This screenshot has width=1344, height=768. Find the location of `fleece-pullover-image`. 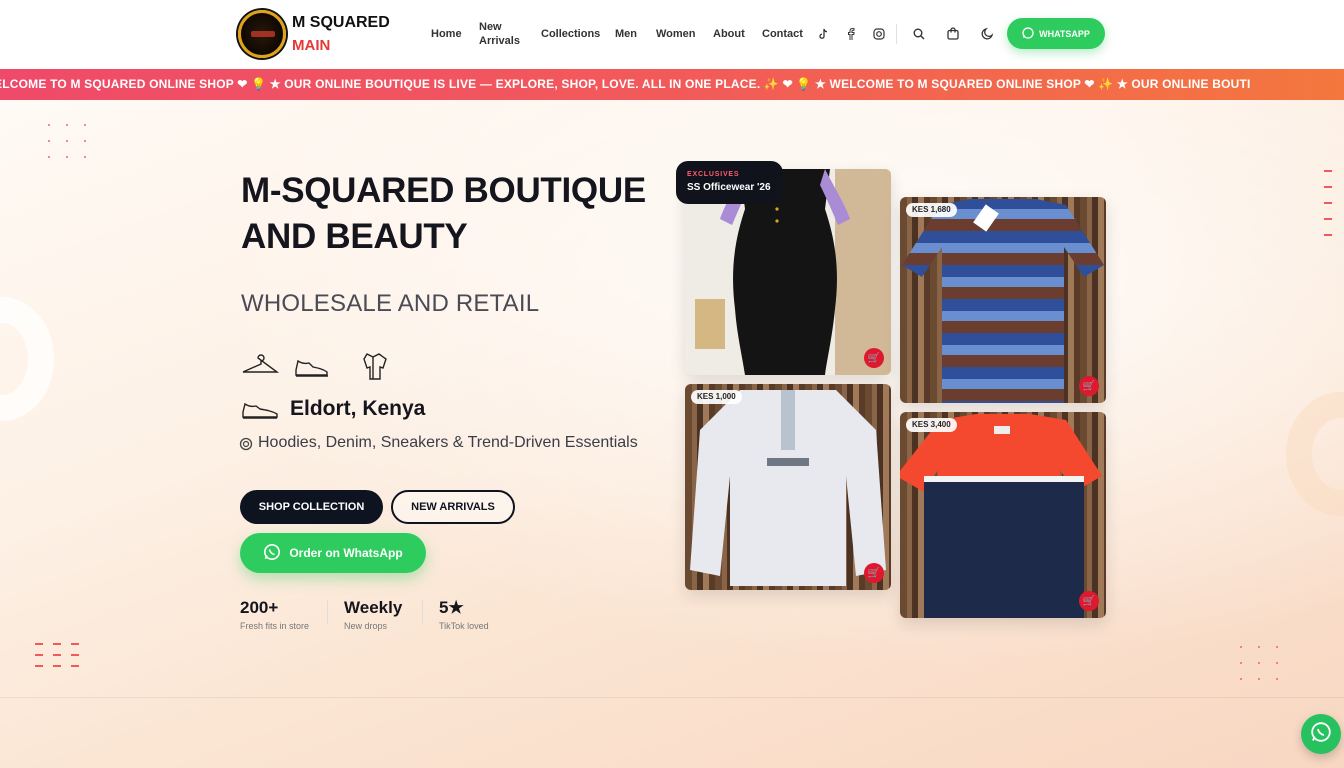

fleece-pullover-image is located at coordinates (788, 488).